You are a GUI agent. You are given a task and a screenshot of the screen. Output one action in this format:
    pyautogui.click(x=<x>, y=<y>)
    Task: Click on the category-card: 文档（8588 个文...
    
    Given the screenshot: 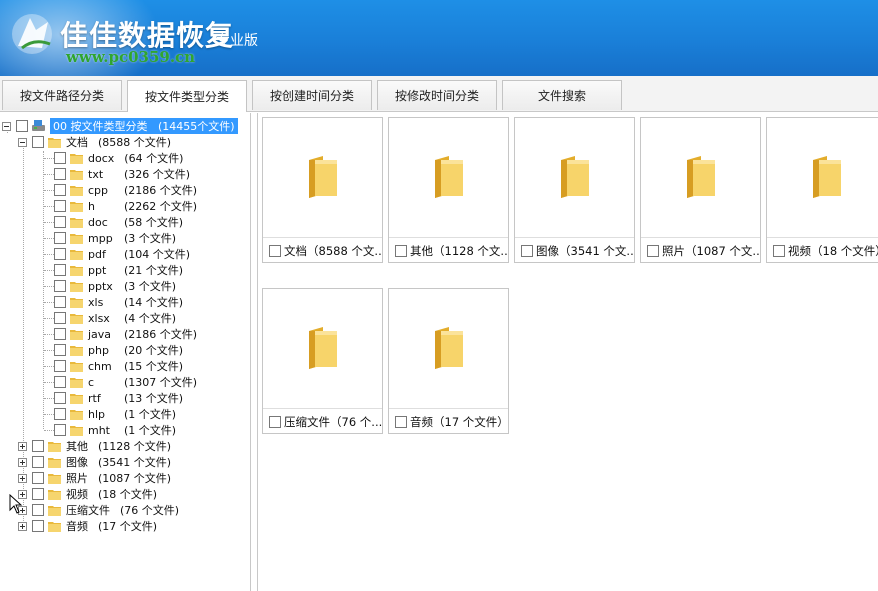 What is the action you would take?
    pyautogui.click(x=322, y=190)
    